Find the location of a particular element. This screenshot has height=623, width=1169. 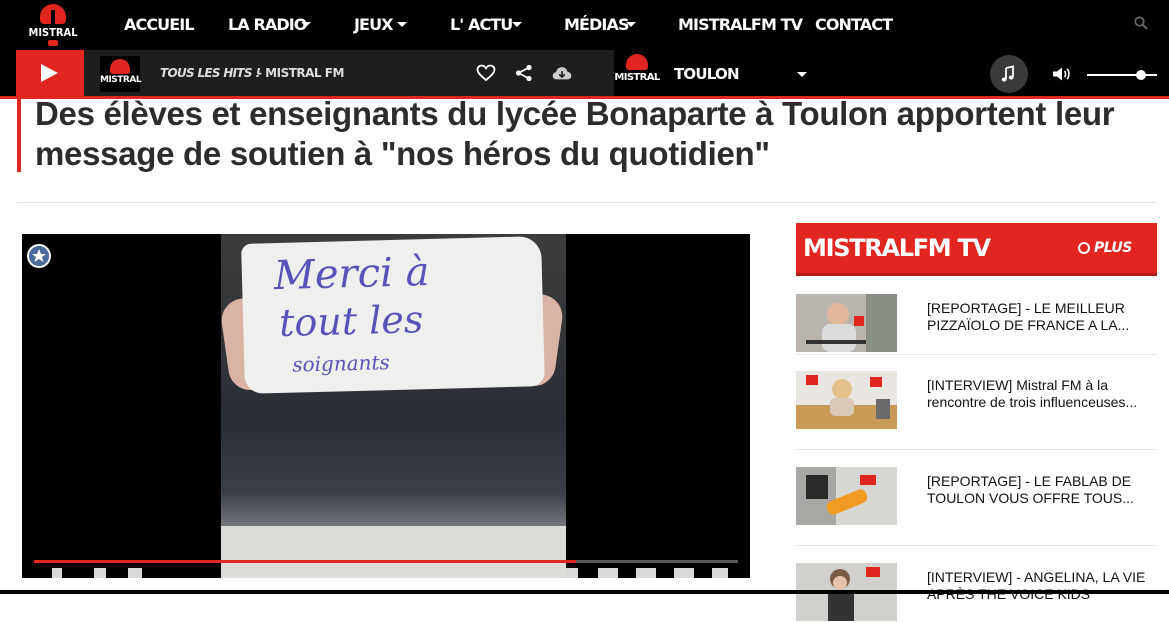

star-icon is located at coordinates (39, 255).